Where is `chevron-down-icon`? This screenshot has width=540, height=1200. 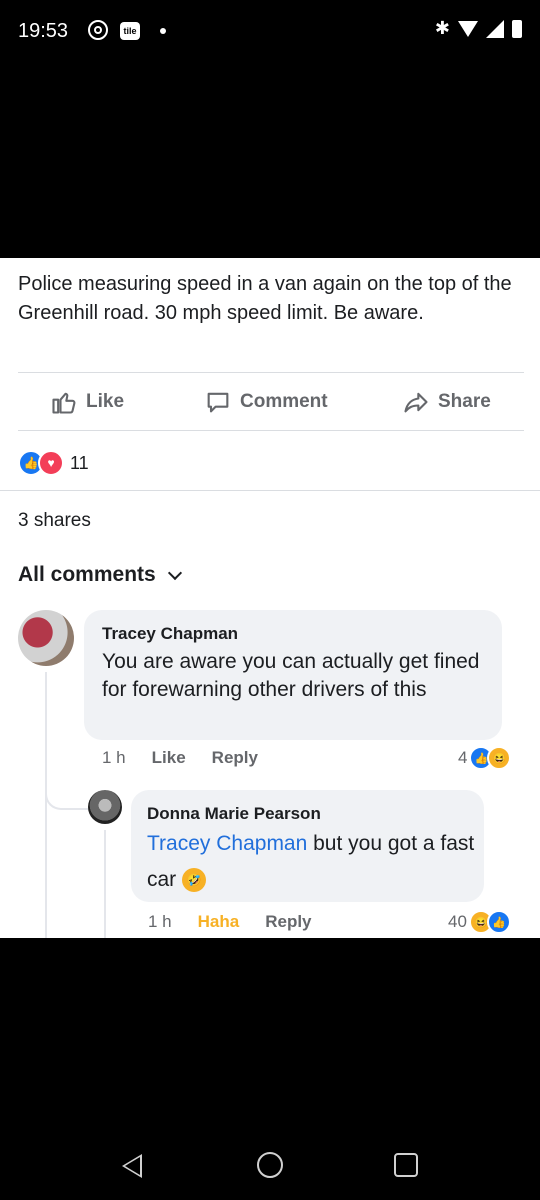
chevron-down-icon is located at coordinates (174, 573).